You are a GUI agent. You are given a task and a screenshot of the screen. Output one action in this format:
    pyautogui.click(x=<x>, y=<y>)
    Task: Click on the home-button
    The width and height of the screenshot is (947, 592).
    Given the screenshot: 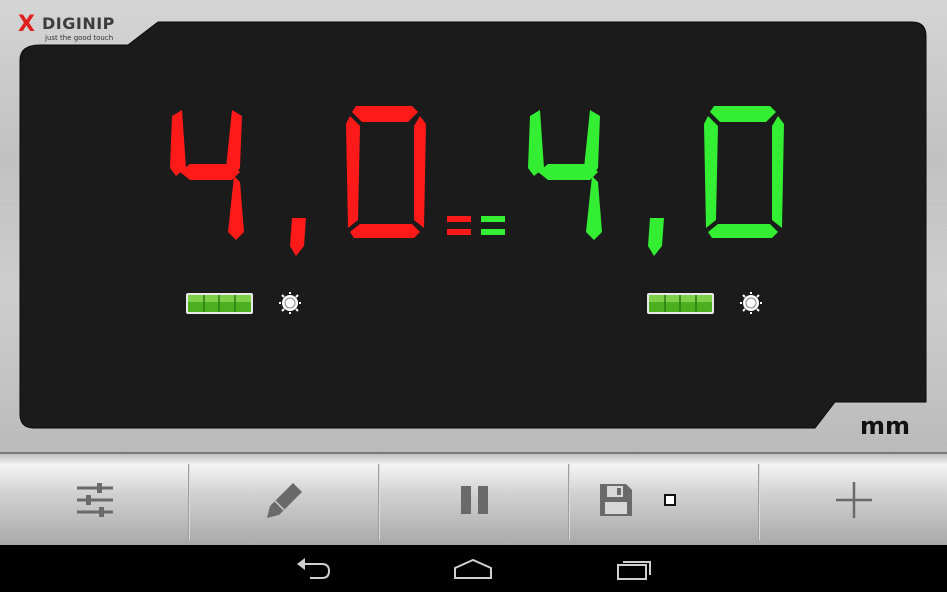 What is the action you would take?
    pyautogui.click(x=473, y=569)
    